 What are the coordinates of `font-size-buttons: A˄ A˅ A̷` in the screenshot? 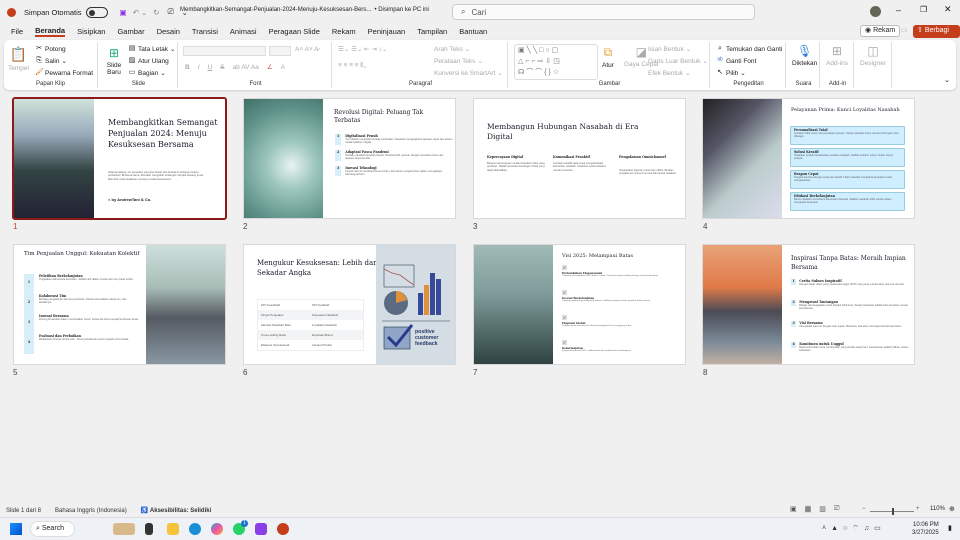 It's located at (307, 49).